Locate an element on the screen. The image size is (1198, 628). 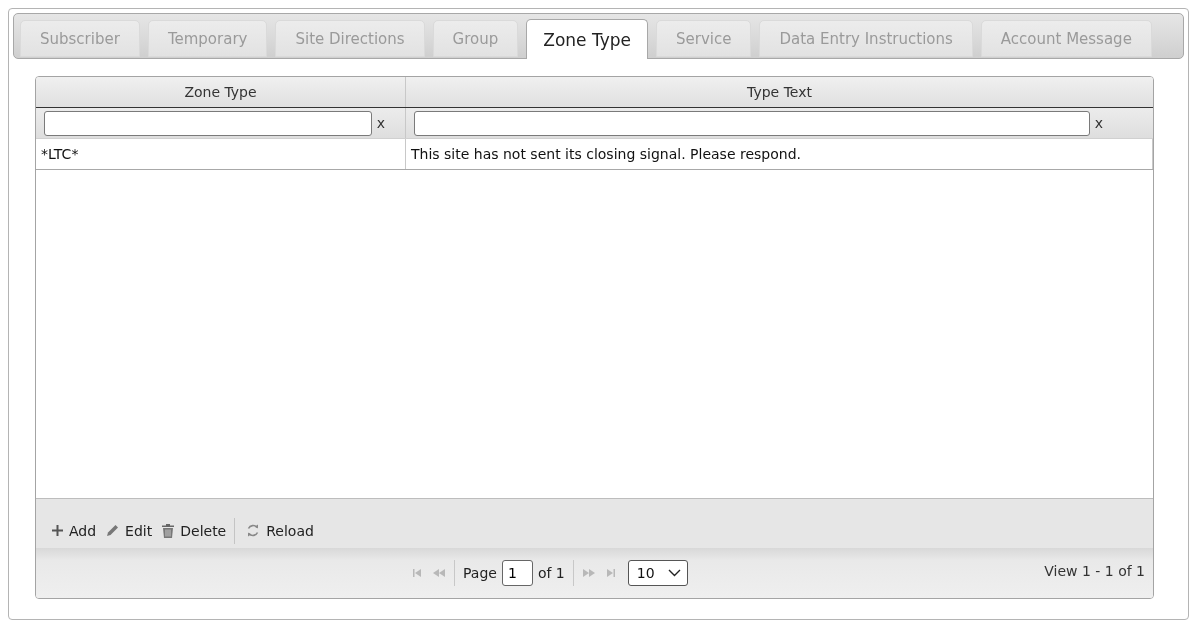
edit-button: Edit is located at coordinates (129, 530).